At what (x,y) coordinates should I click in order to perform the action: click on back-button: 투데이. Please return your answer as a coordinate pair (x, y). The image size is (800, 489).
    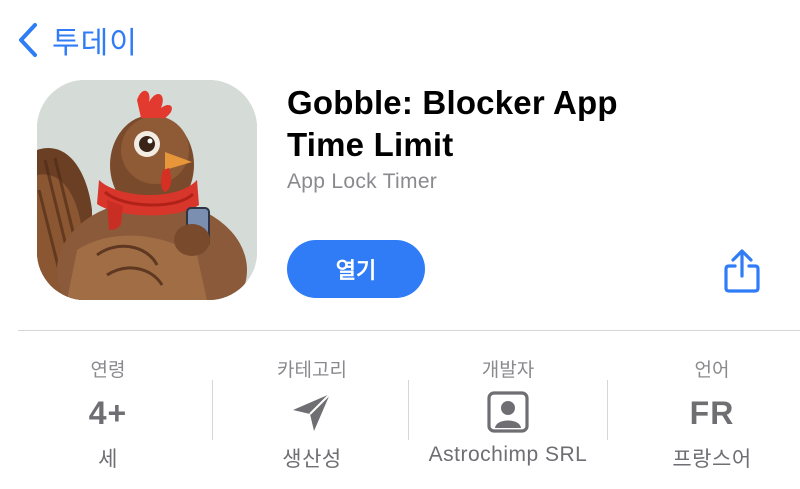
    Looking at the image, I should click on (78, 40).